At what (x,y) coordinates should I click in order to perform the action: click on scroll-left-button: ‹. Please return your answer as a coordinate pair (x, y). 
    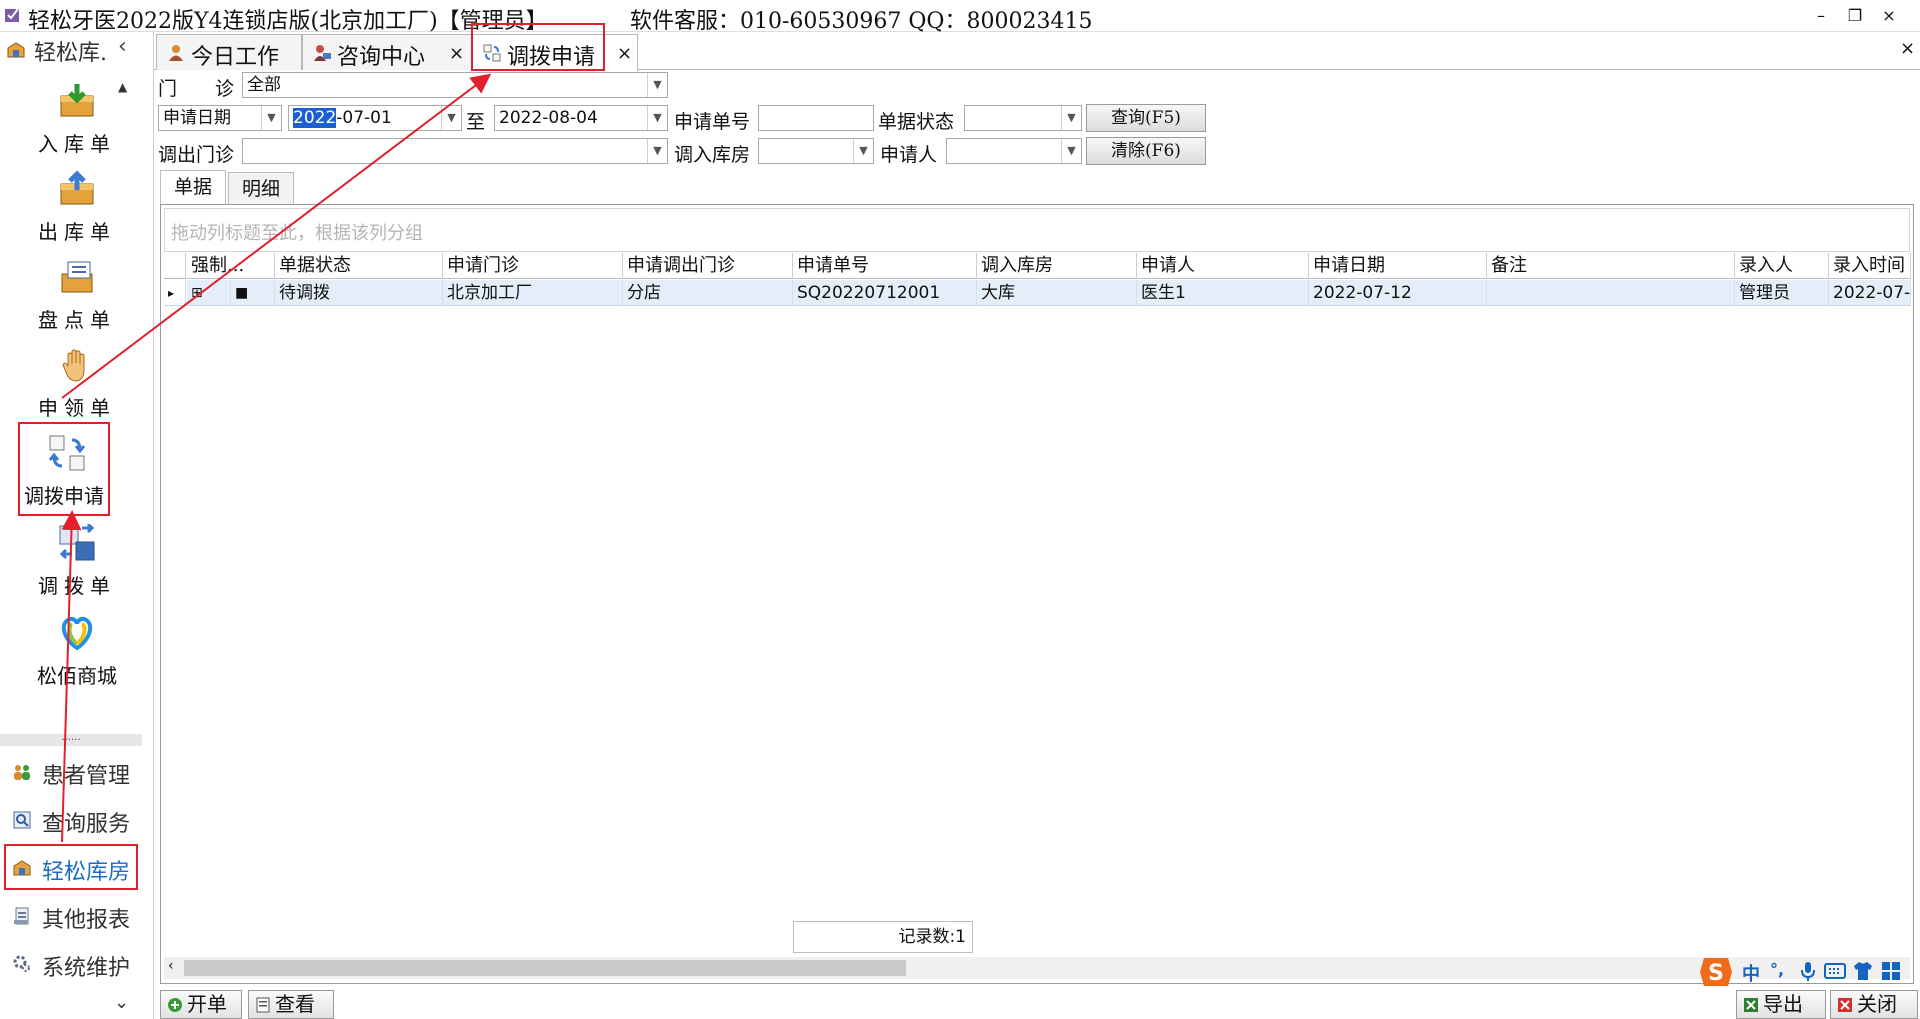
    Looking at the image, I should click on (171, 966).